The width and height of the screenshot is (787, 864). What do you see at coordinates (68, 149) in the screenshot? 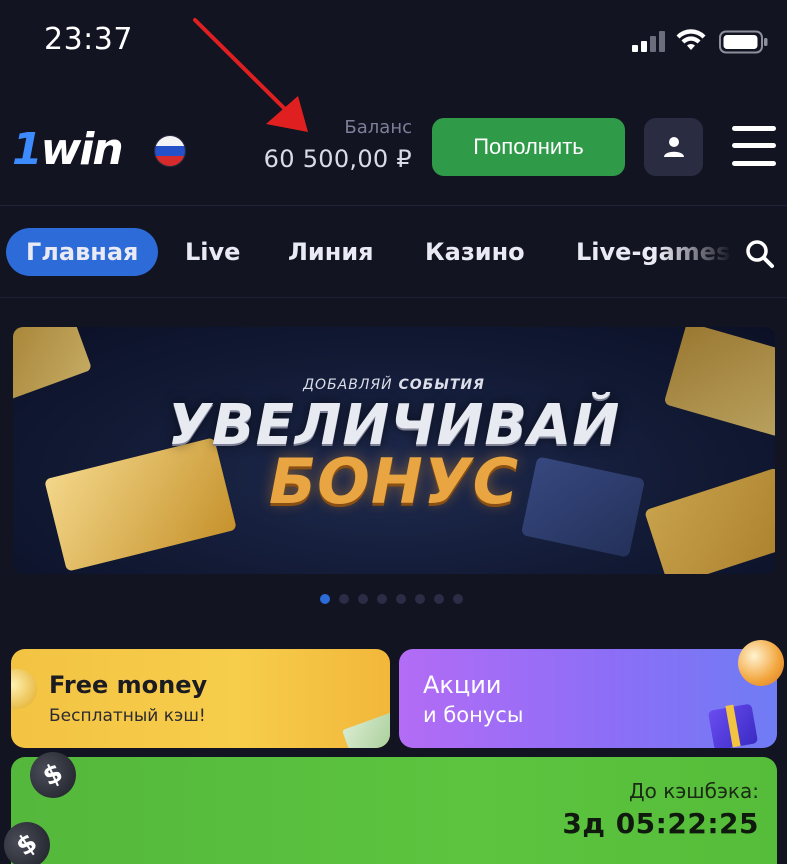
I see `brand-logo: 1win` at bounding box center [68, 149].